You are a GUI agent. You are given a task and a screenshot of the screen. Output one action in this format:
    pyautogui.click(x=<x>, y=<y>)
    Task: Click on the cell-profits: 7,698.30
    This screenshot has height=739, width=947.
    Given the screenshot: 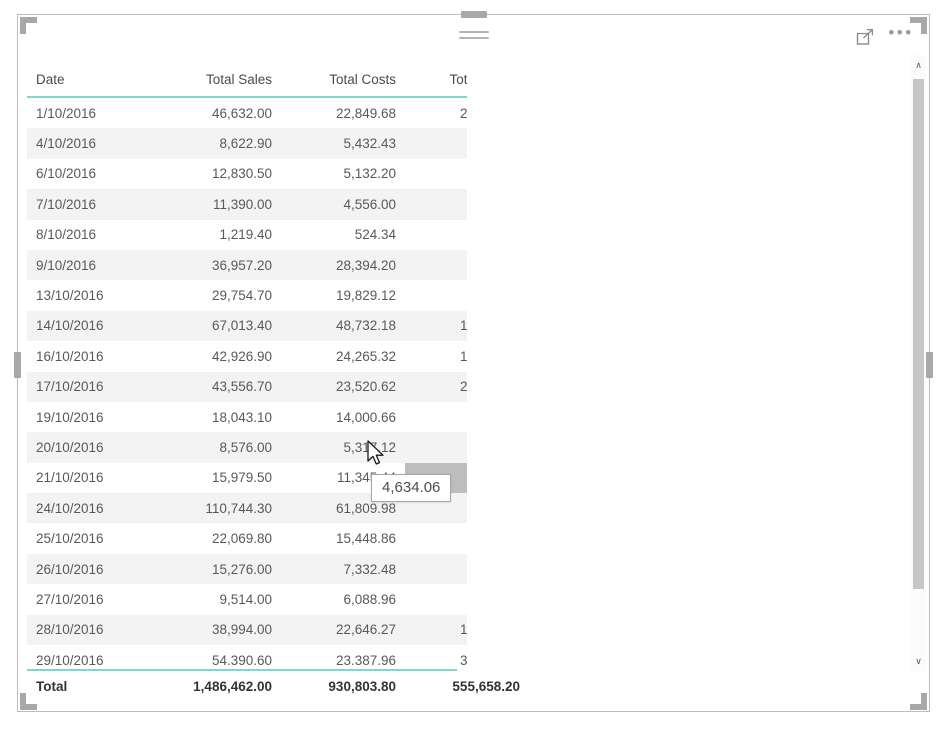 What is the action you would take?
    pyautogui.click(x=436, y=174)
    